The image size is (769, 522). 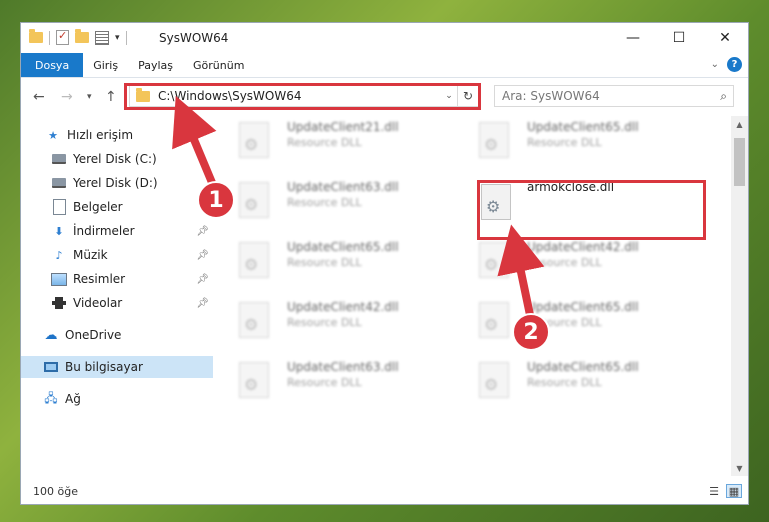 What do you see at coordinates (117, 399) in the screenshot?
I see `sidebar-item-network: 🖧︎ Ağ` at bounding box center [117, 399].